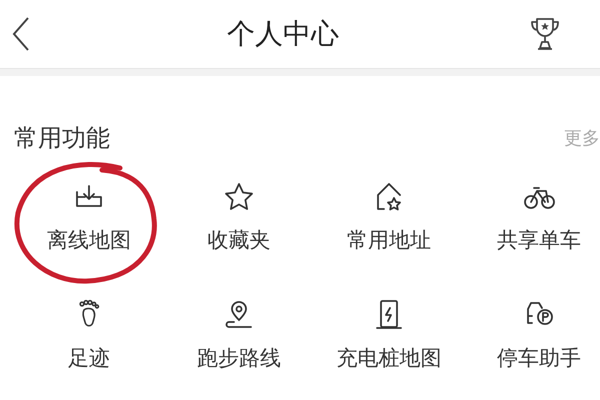 The height and width of the screenshot is (400, 600). Describe the element at coordinates (545, 34) in the screenshot. I see `trophy-icon` at that location.